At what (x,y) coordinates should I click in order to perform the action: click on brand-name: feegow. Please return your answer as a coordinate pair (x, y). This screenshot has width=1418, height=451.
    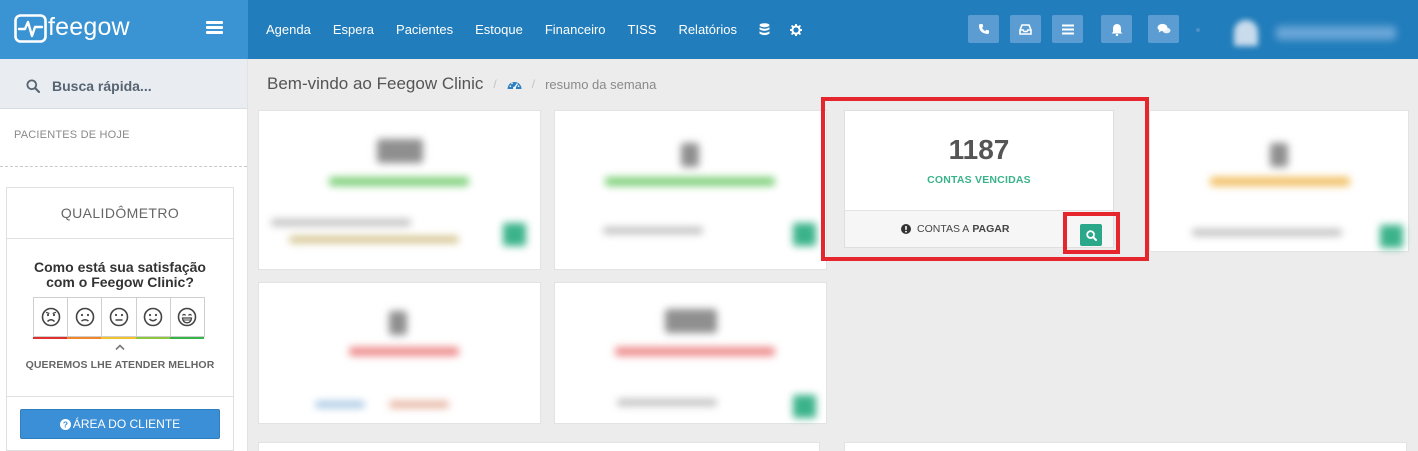
    Looking at the image, I should click on (89, 27).